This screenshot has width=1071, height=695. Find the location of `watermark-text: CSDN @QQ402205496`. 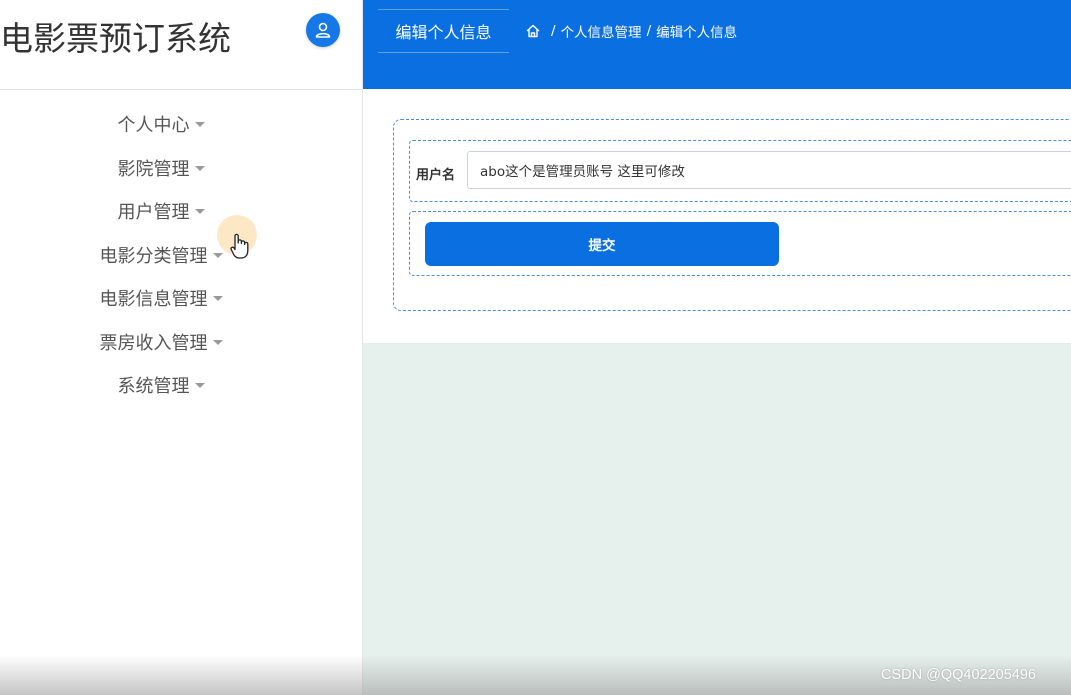

watermark-text: CSDN @QQ402205496 is located at coordinates (958, 675).